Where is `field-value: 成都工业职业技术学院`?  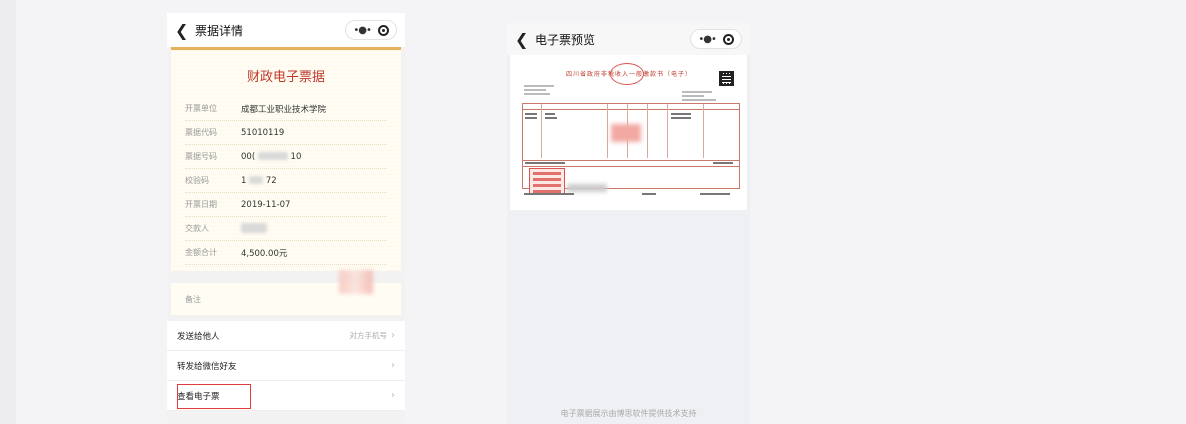 field-value: 成都工业职业技术学院 is located at coordinates (284, 109).